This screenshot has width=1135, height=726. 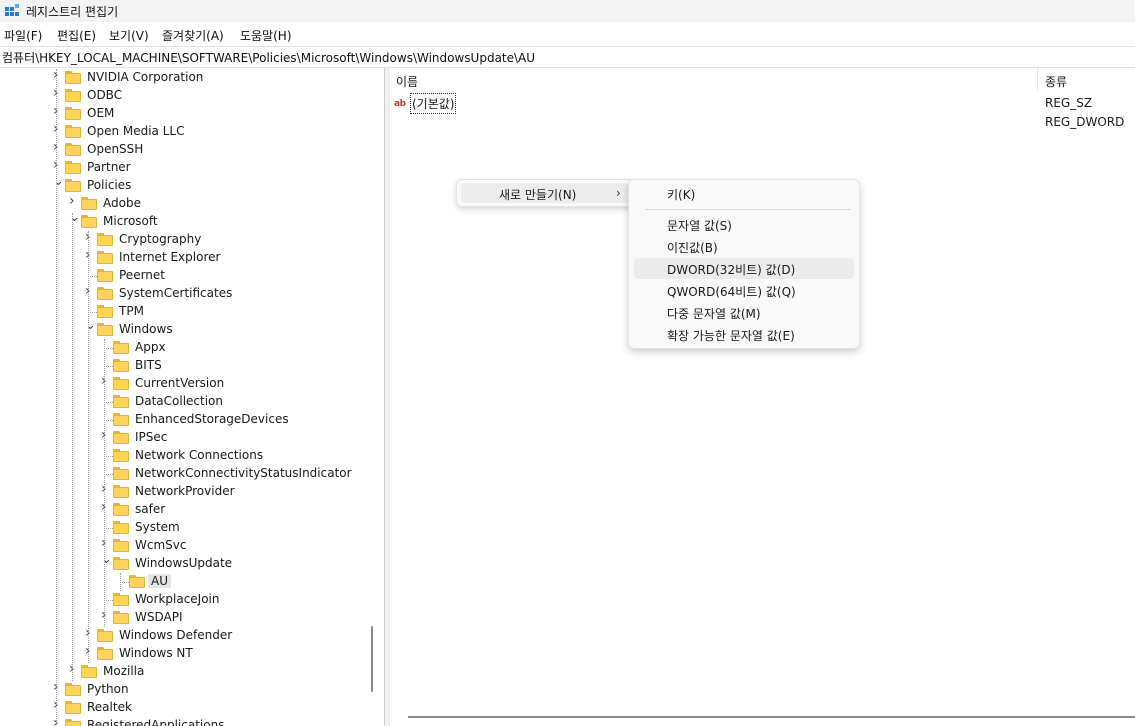 What do you see at coordinates (744, 312) in the screenshot?
I see `submenu-item-multi-string-value: 다중 문자열 값(M)` at bounding box center [744, 312].